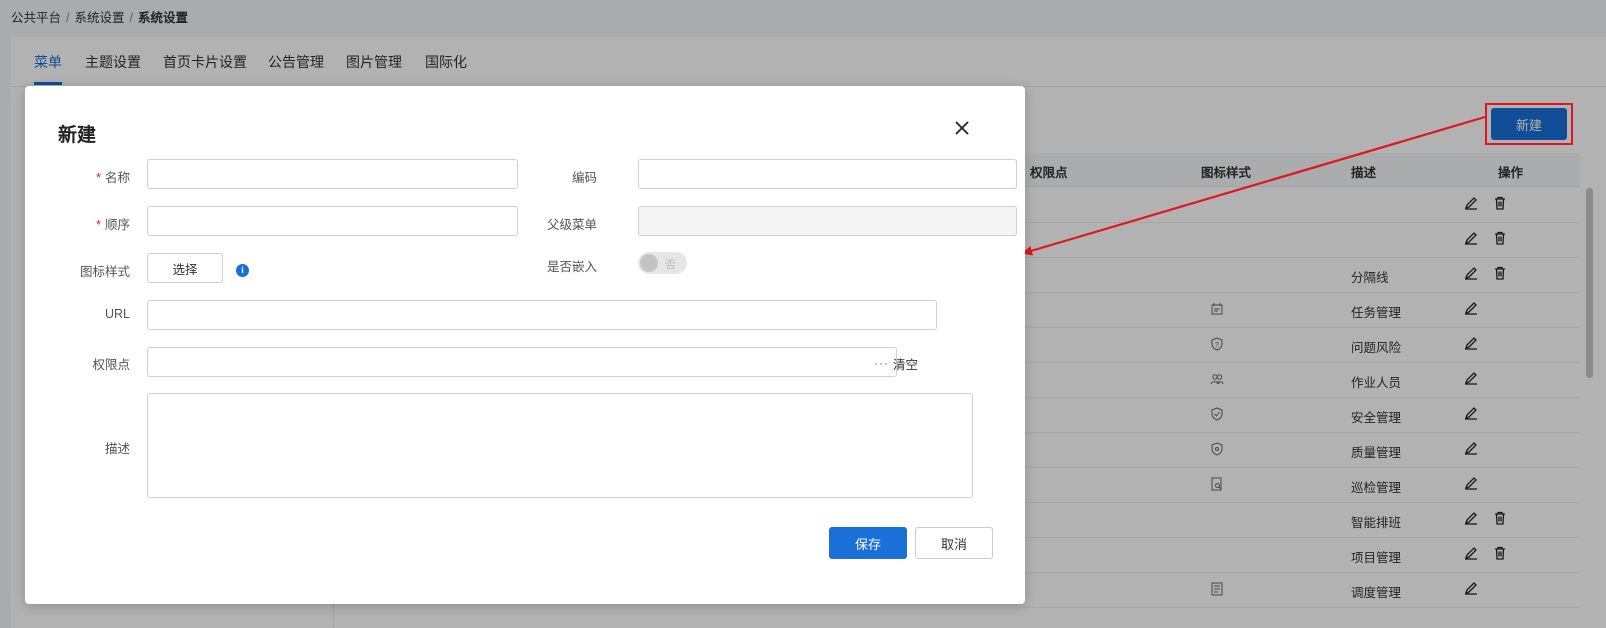 The width and height of the screenshot is (1606, 628). What do you see at coordinates (104, 272) in the screenshot?
I see `icon-style-label: 图标样式` at bounding box center [104, 272].